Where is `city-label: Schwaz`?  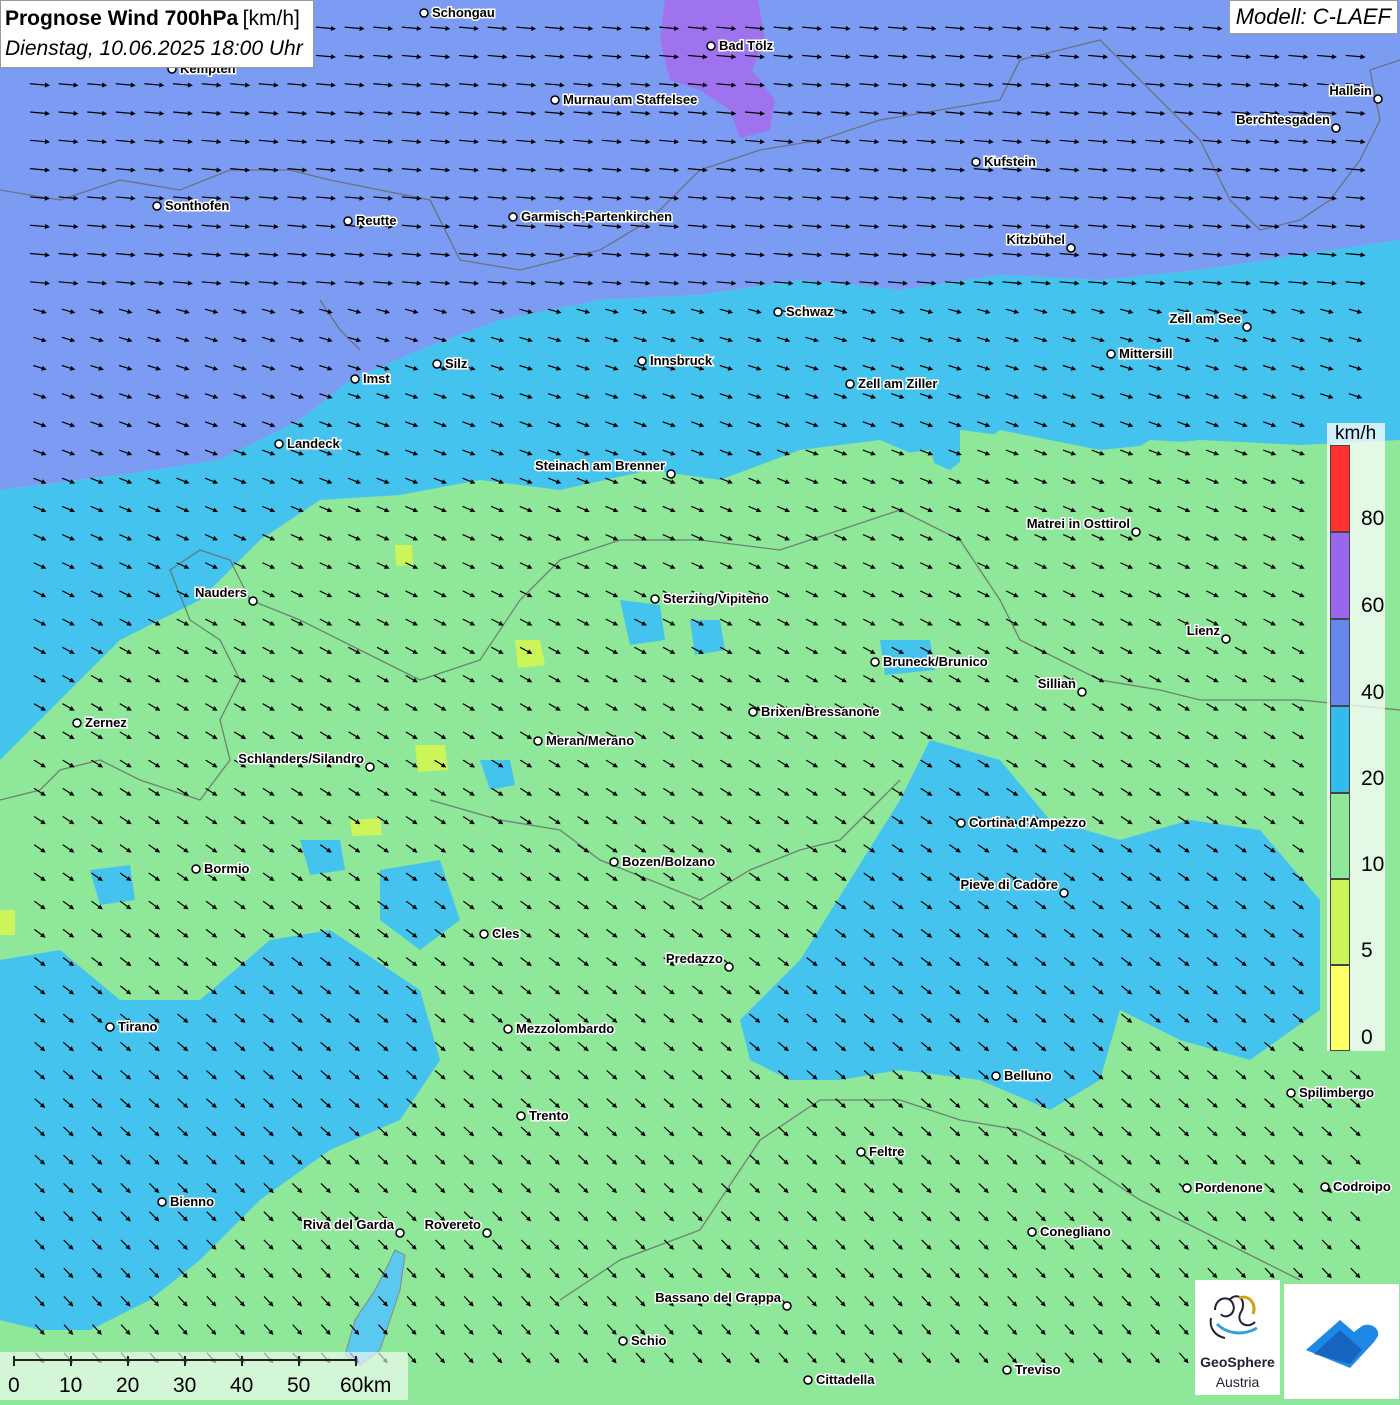 city-label: Schwaz is located at coordinates (810, 311).